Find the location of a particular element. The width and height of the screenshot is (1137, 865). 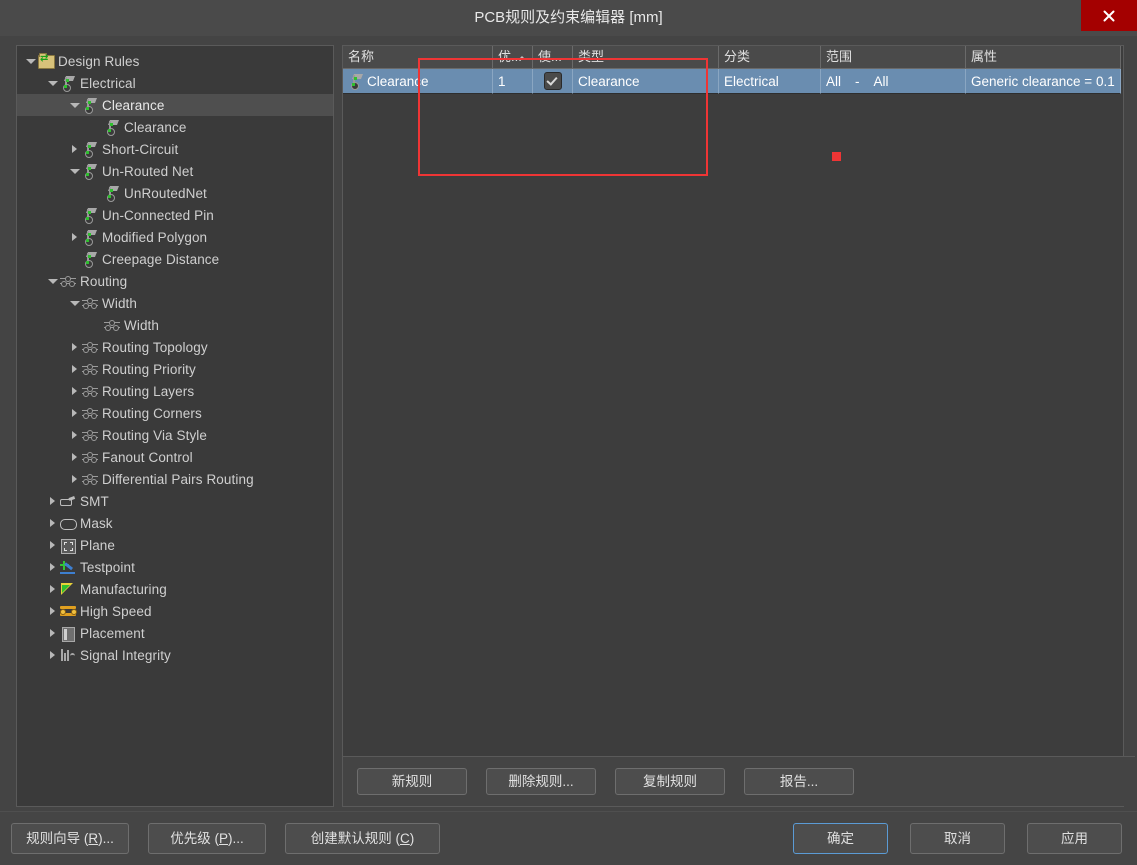

cell-category: Electrical is located at coordinates (770, 81).